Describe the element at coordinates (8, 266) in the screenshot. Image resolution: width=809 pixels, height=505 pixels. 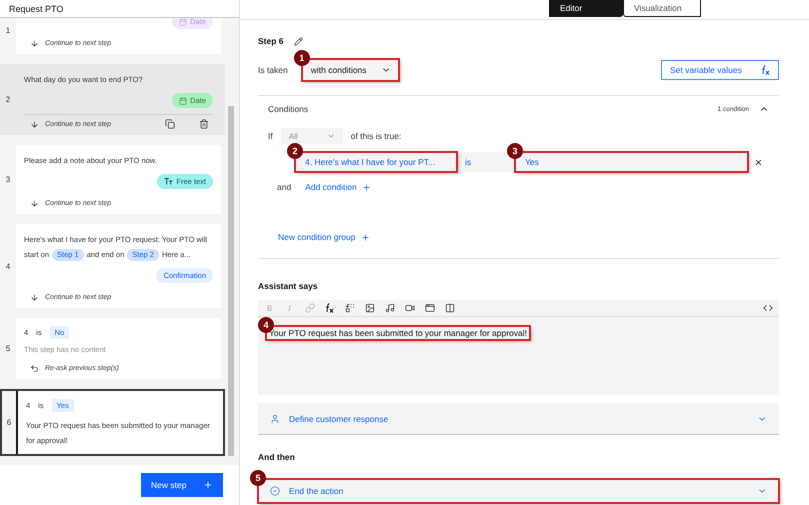
I see `step-number: 4` at that location.